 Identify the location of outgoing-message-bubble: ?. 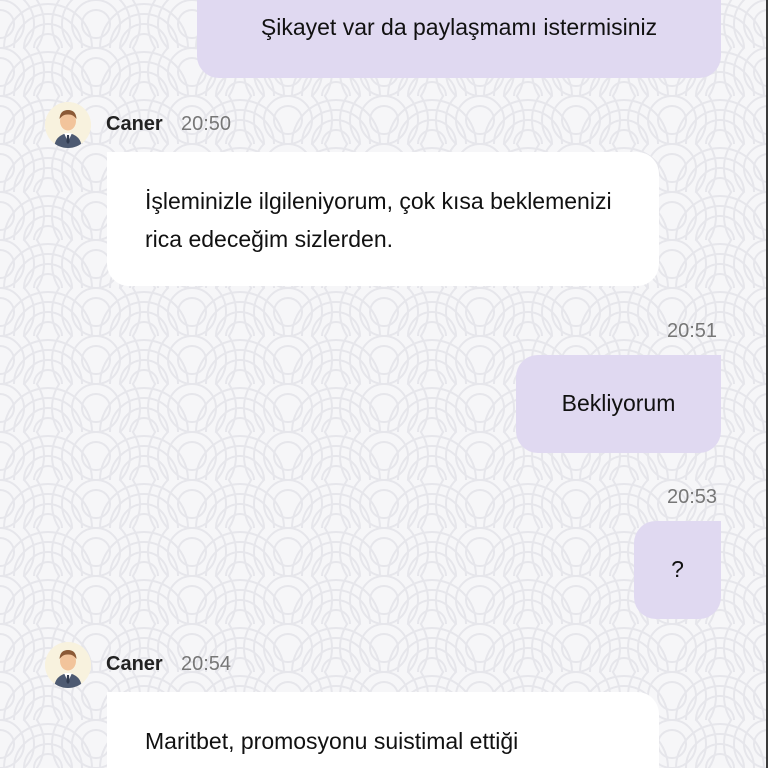
(677, 570).